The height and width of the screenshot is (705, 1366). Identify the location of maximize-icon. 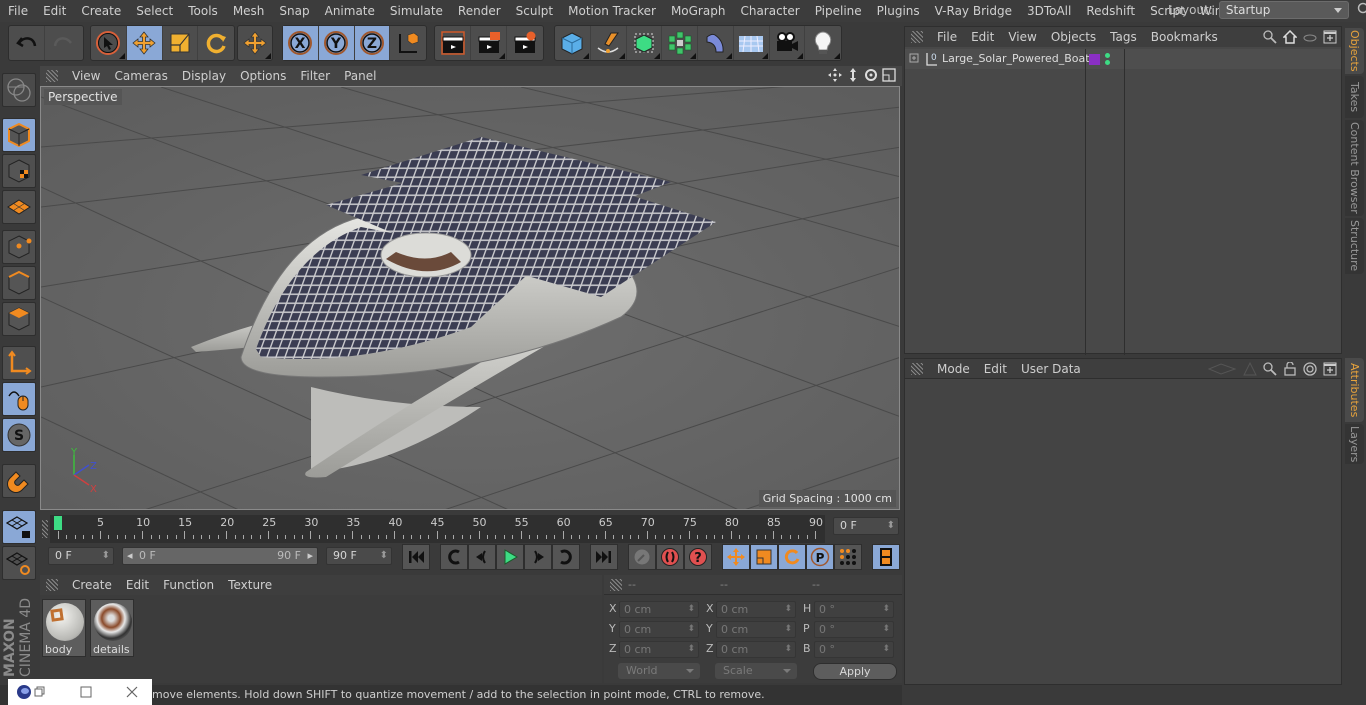
(86, 692).